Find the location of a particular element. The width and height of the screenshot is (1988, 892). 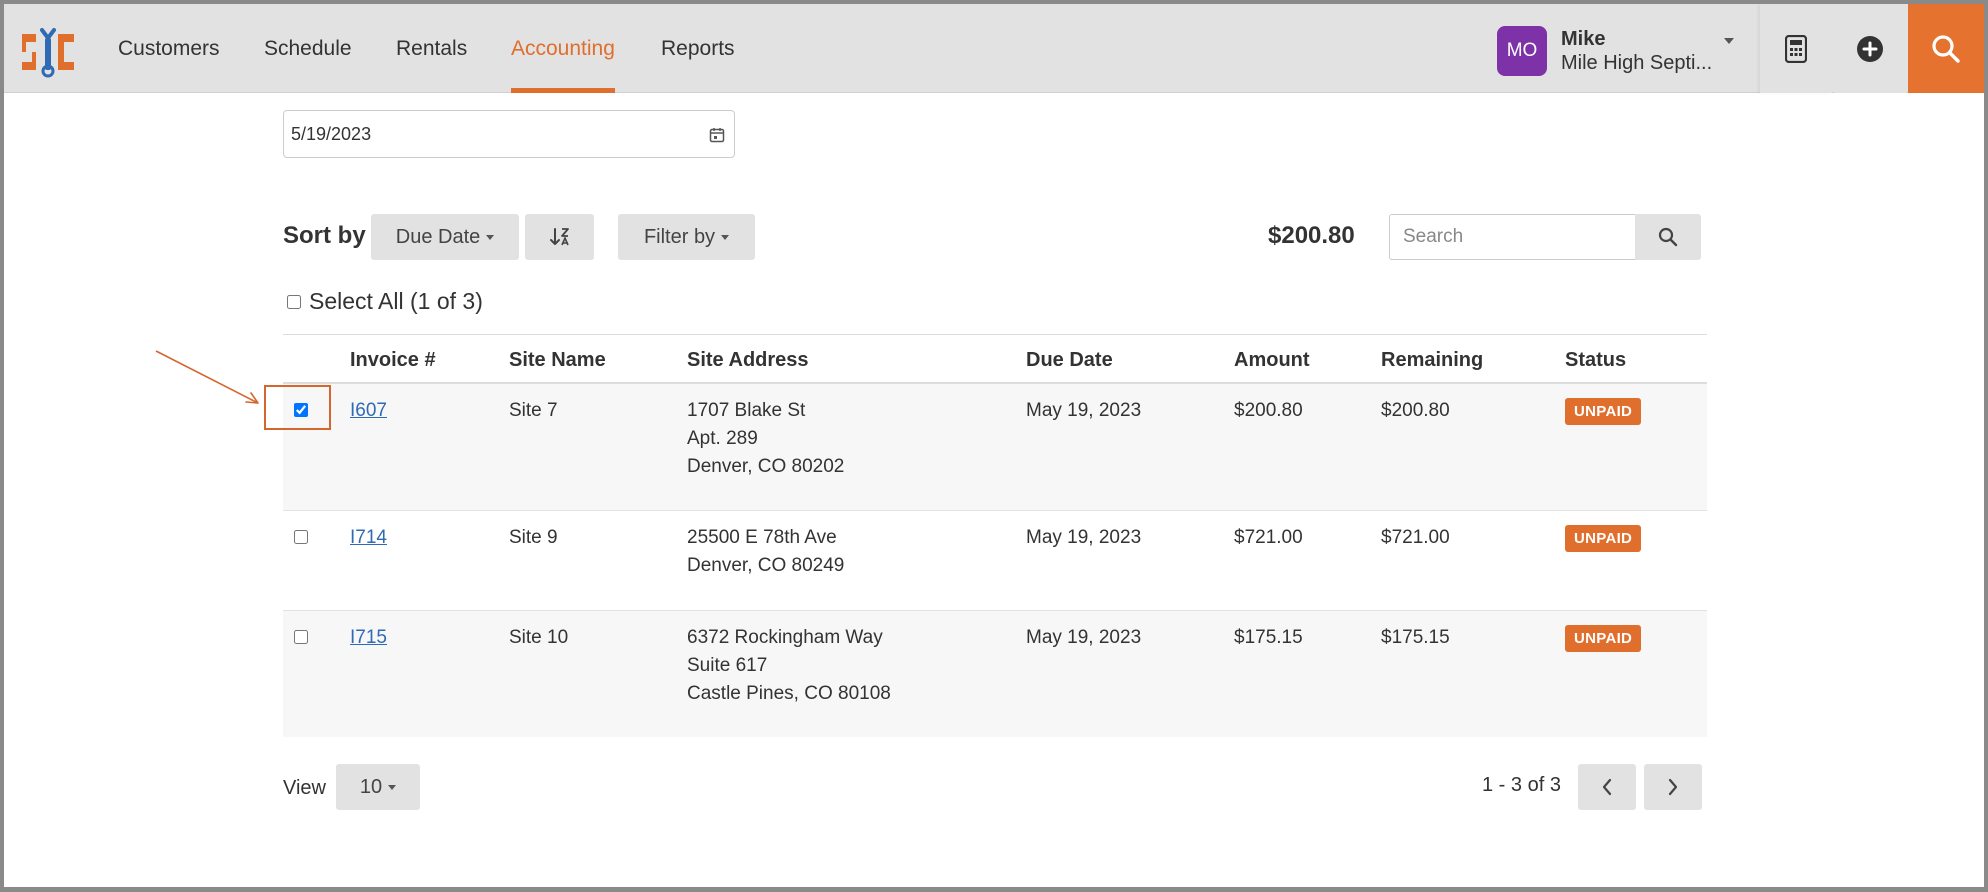

search-button is located at coordinates (1668, 237).